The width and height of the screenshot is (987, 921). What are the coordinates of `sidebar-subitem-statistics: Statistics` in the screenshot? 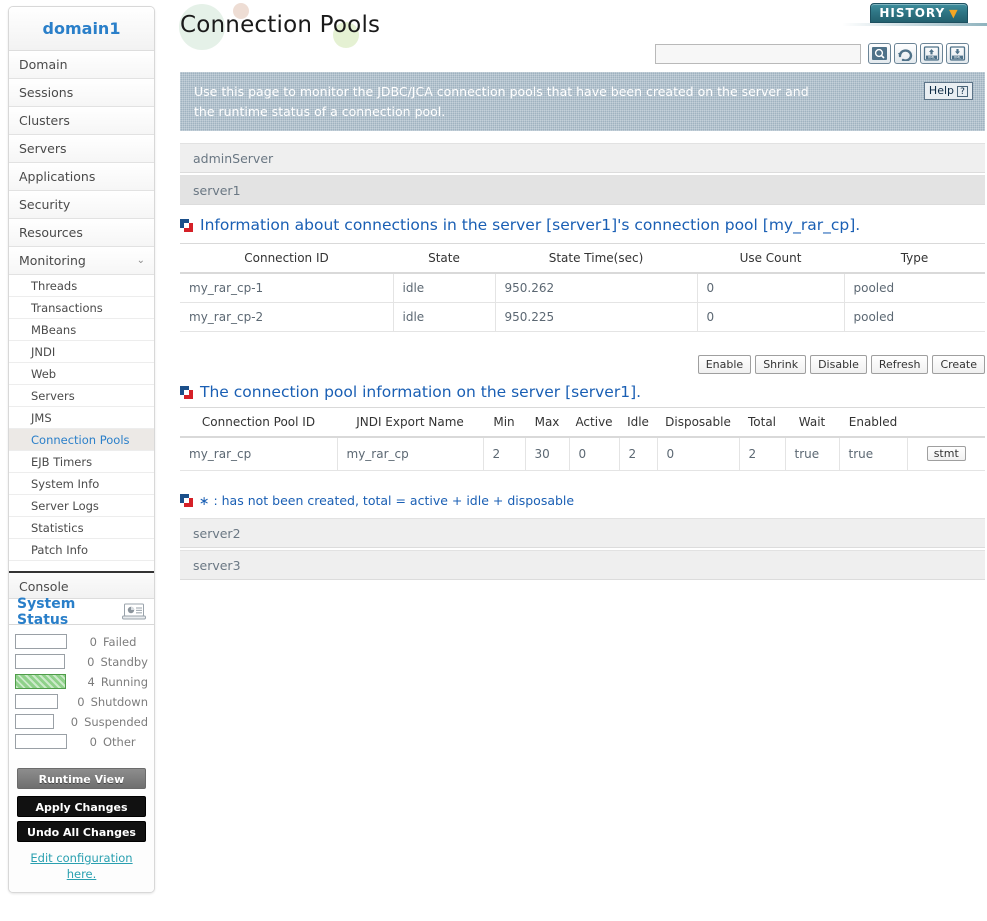 It's located at (81, 528).